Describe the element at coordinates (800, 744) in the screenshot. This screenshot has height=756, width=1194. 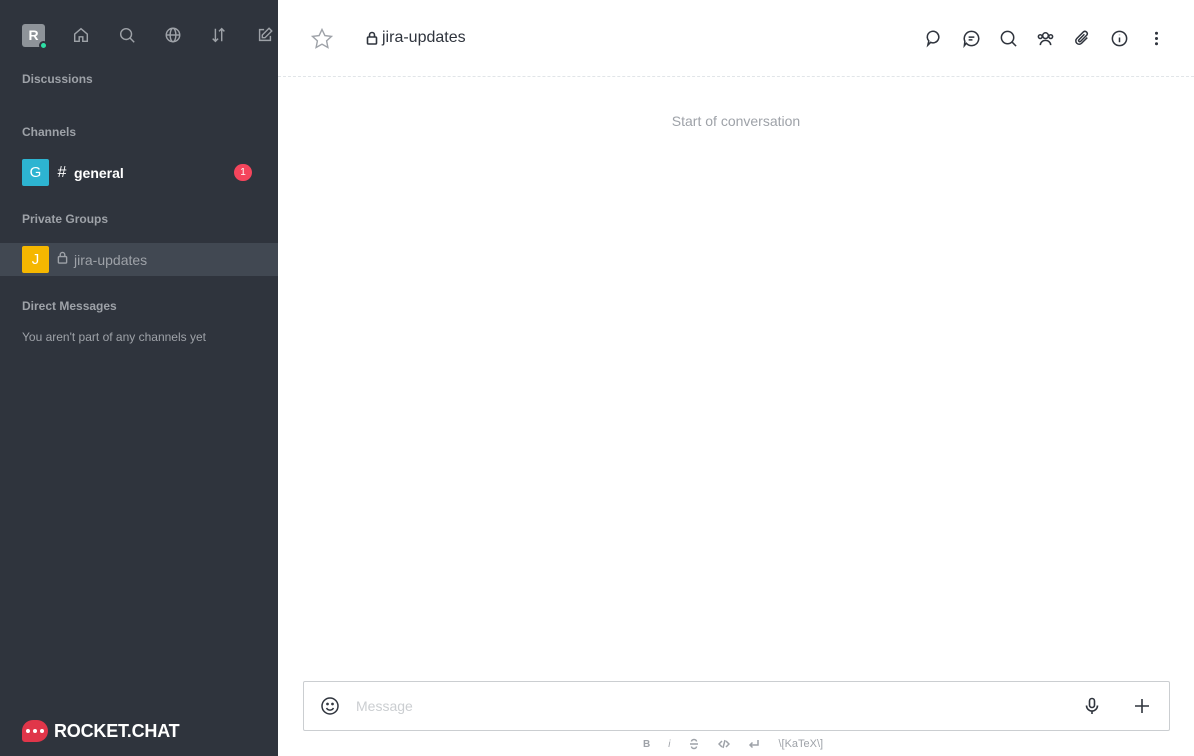
I see `katex-button: \[KaTeX\]` at that location.